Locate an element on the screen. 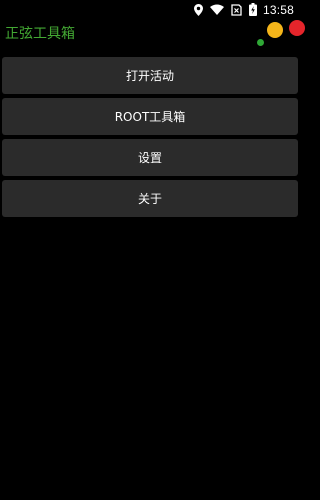 The height and width of the screenshot is (500, 320). status-time: 13:58 is located at coordinates (278, 9).